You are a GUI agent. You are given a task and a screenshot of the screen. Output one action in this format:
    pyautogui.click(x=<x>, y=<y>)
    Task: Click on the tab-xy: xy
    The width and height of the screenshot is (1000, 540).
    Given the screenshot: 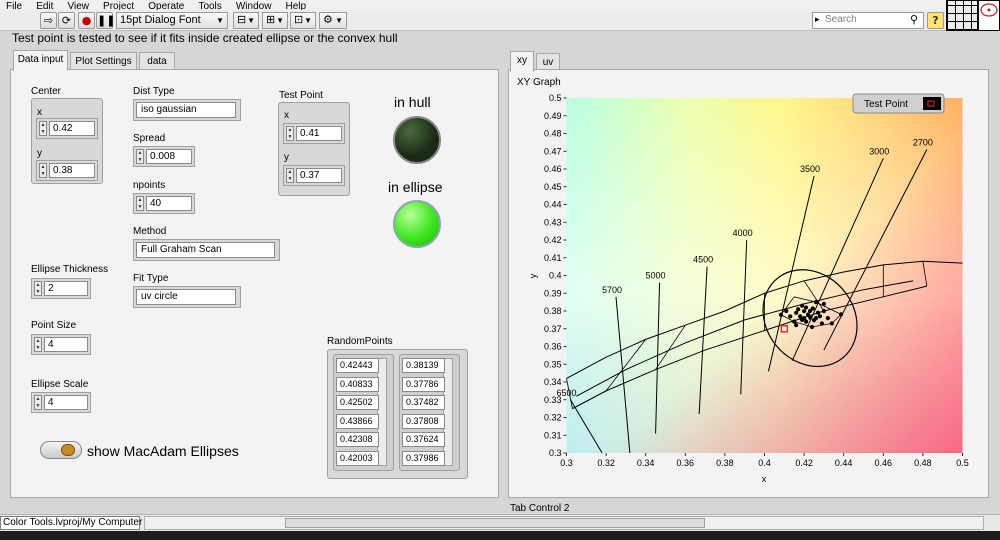 What is the action you would take?
    pyautogui.click(x=522, y=61)
    